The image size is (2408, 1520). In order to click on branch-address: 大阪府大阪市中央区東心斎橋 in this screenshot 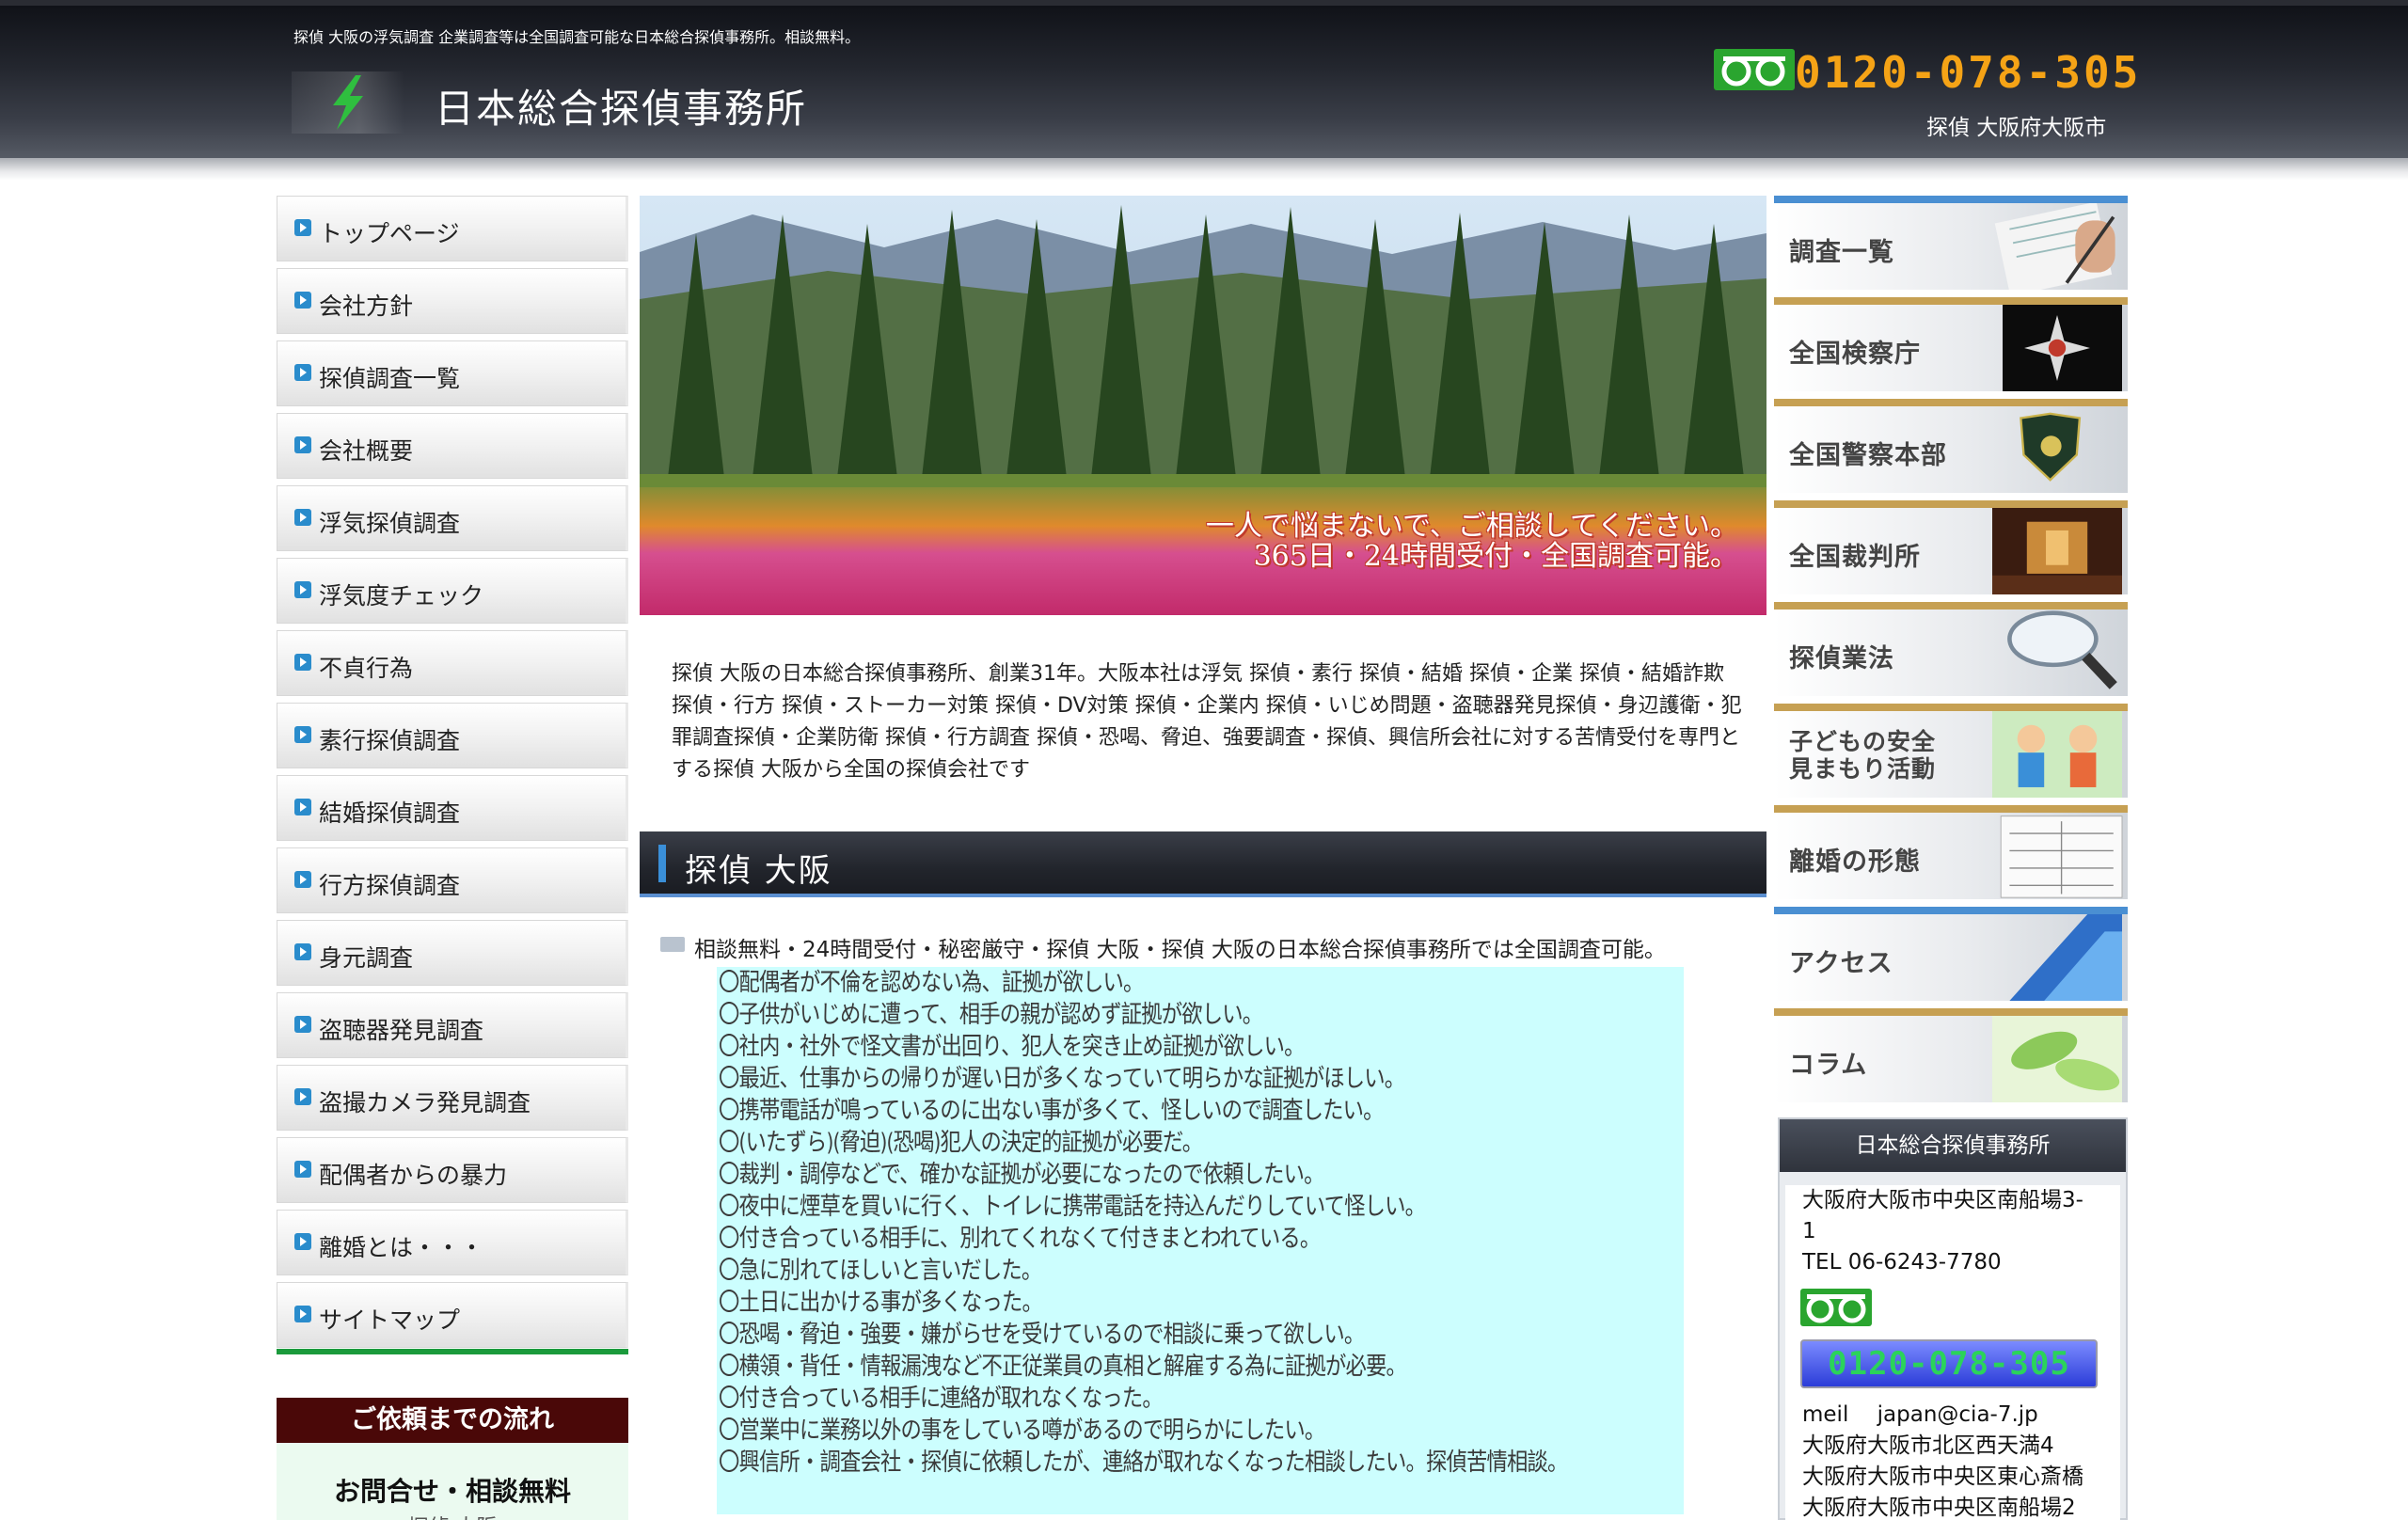, I will do `click(1943, 1477)`.